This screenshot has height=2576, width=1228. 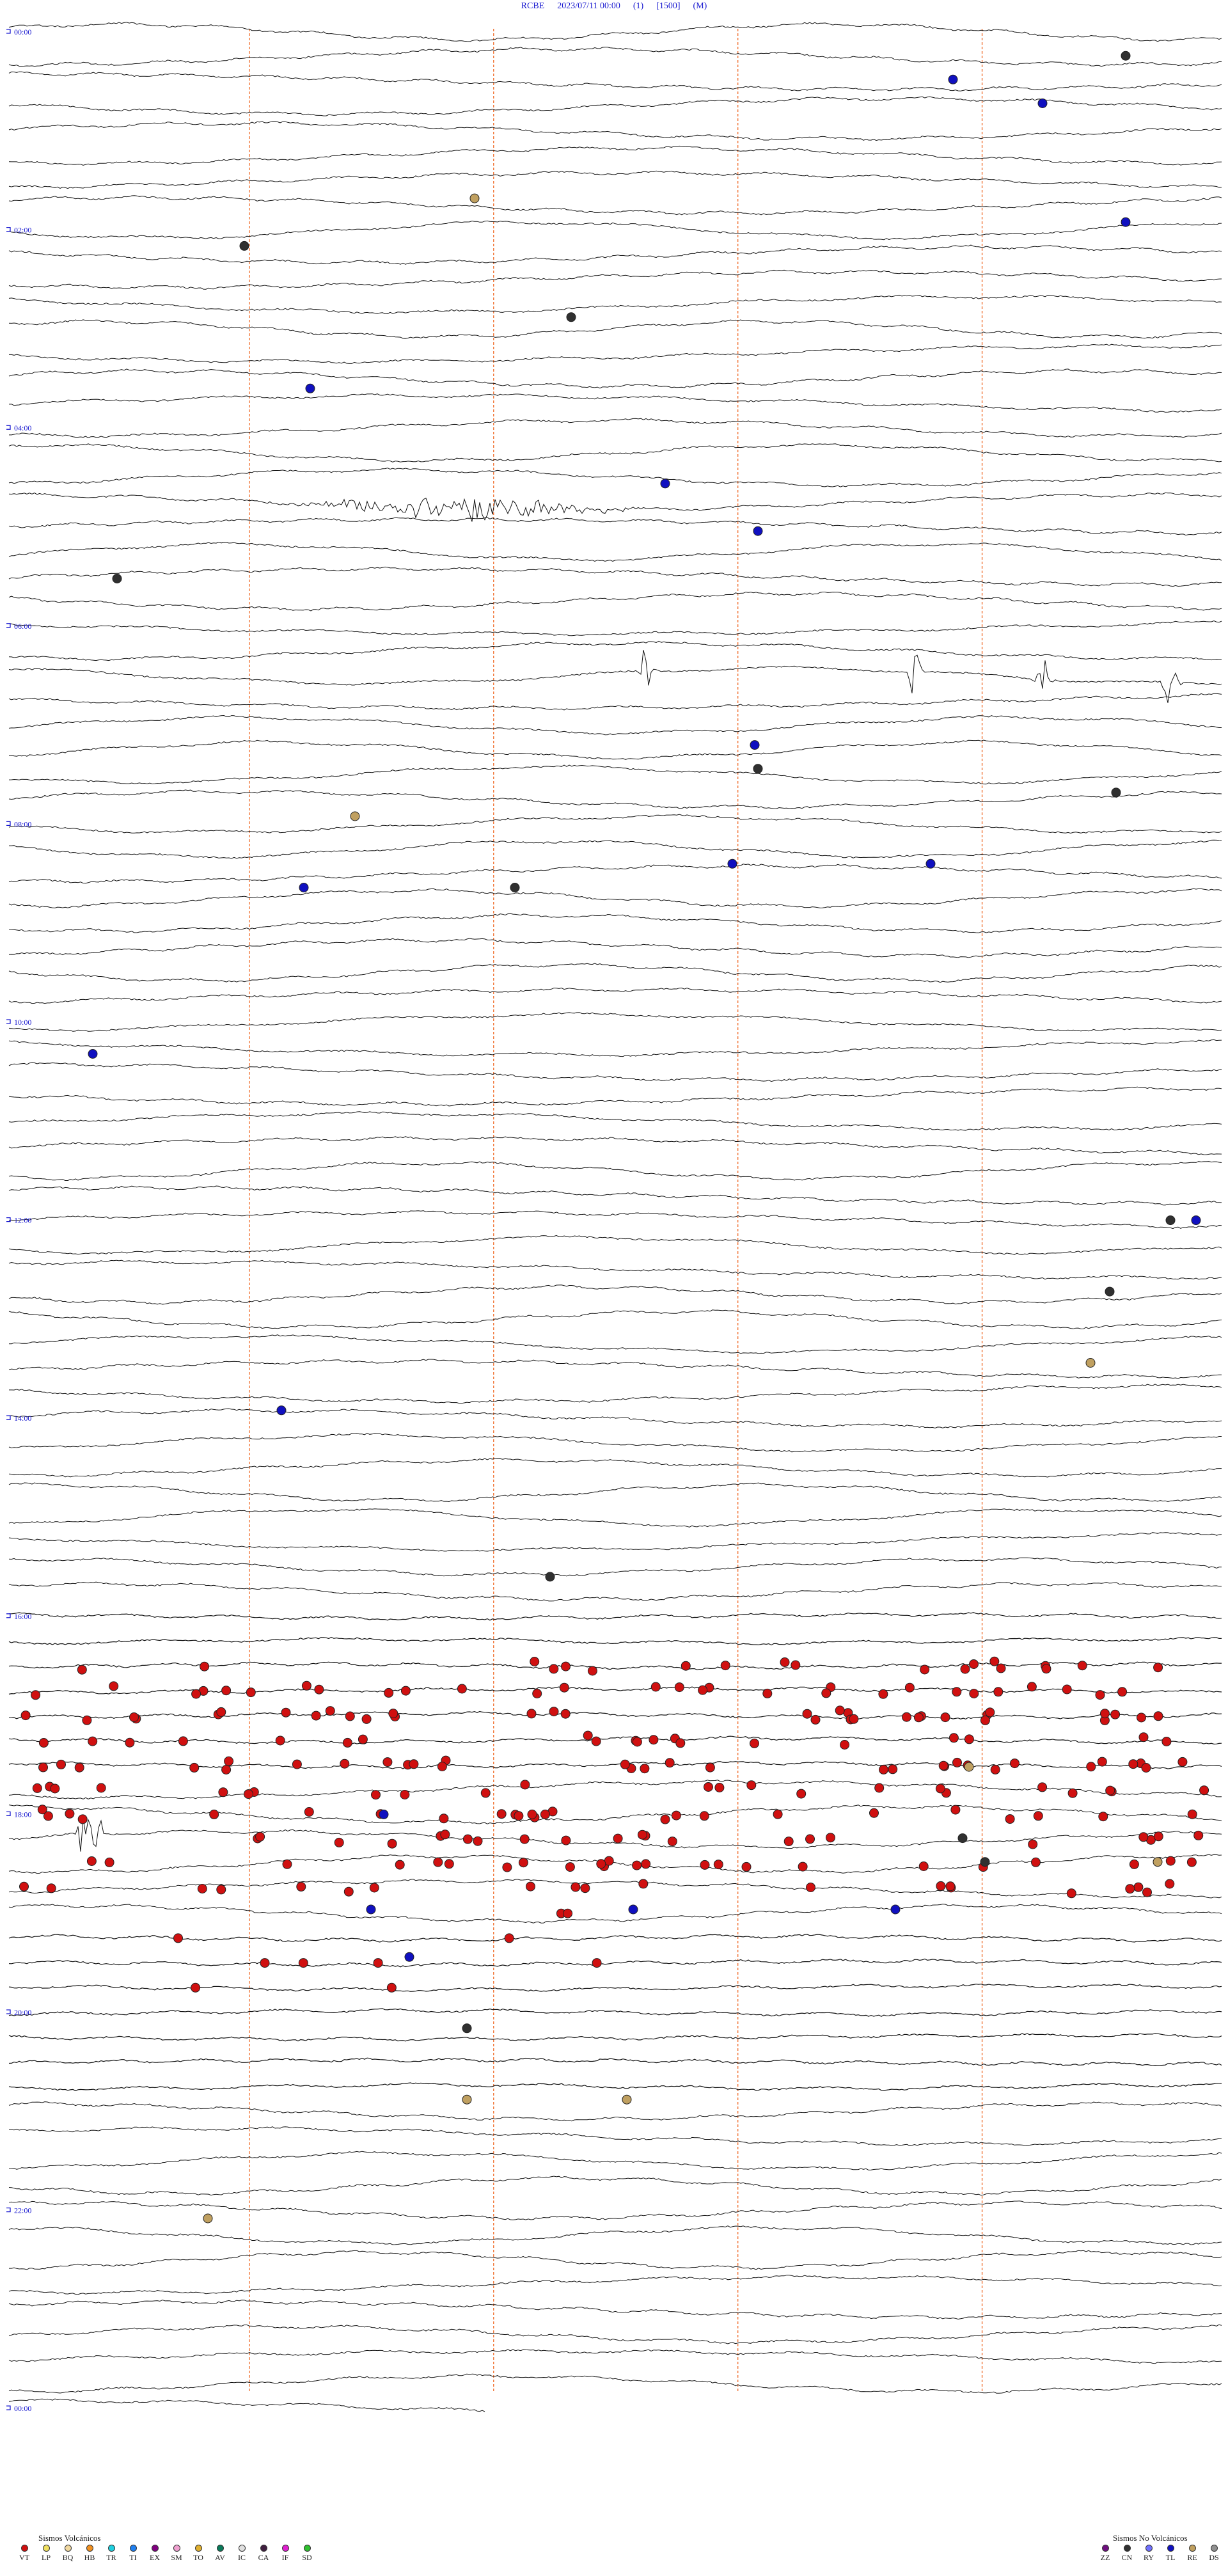 What do you see at coordinates (22, 1418) in the screenshot?
I see `hour-label: 14:00` at bounding box center [22, 1418].